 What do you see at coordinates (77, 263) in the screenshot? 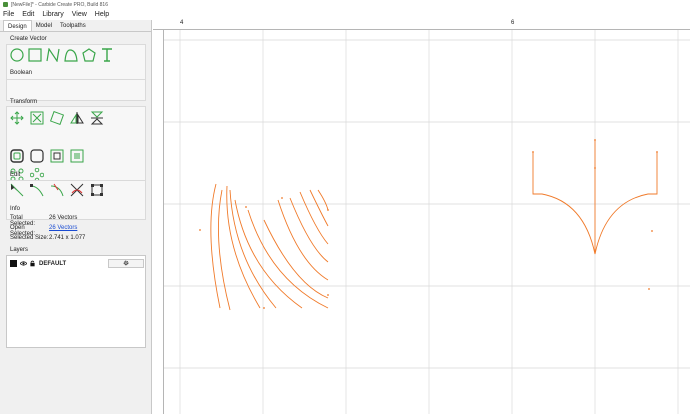
I see `layer-row: DEFAULT` at bounding box center [77, 263].